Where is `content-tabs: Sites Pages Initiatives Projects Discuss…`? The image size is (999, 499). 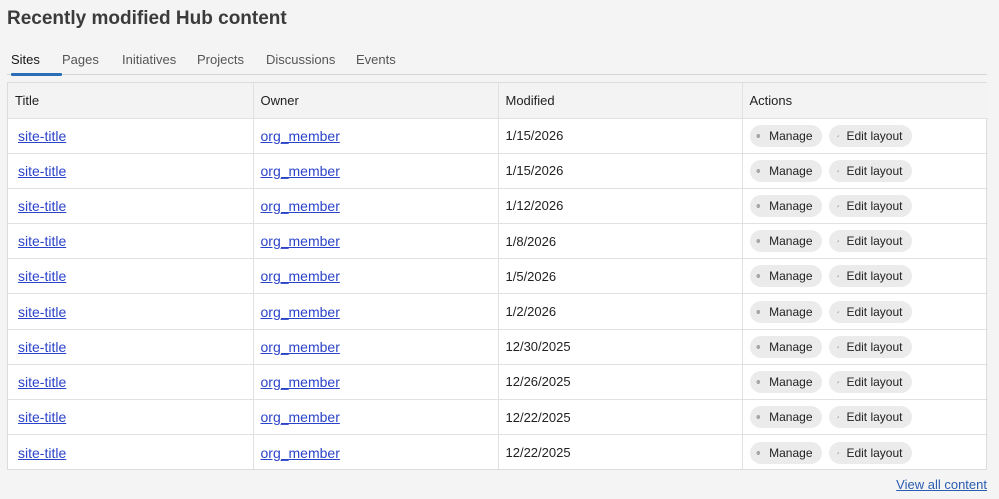
content-tabs: Sites Pages Initiatives Projects Discuss… is located at coordinates (497, 61).